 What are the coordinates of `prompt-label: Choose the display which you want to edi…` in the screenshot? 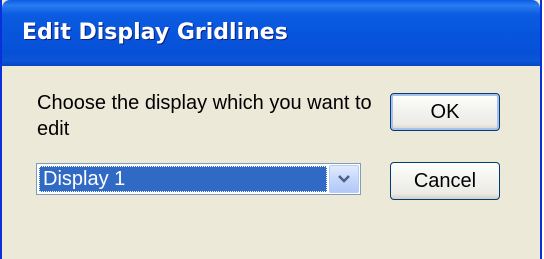 It's located at (204, 116).